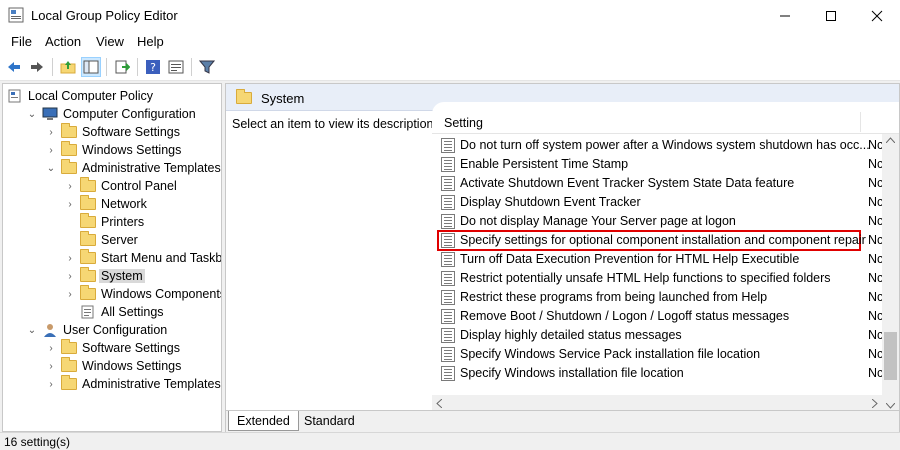 The width and height of the screenshot is (900, 450). Describe the element at coordinates (785, 15) in the screenshot. I see `minimize-button` at that location.